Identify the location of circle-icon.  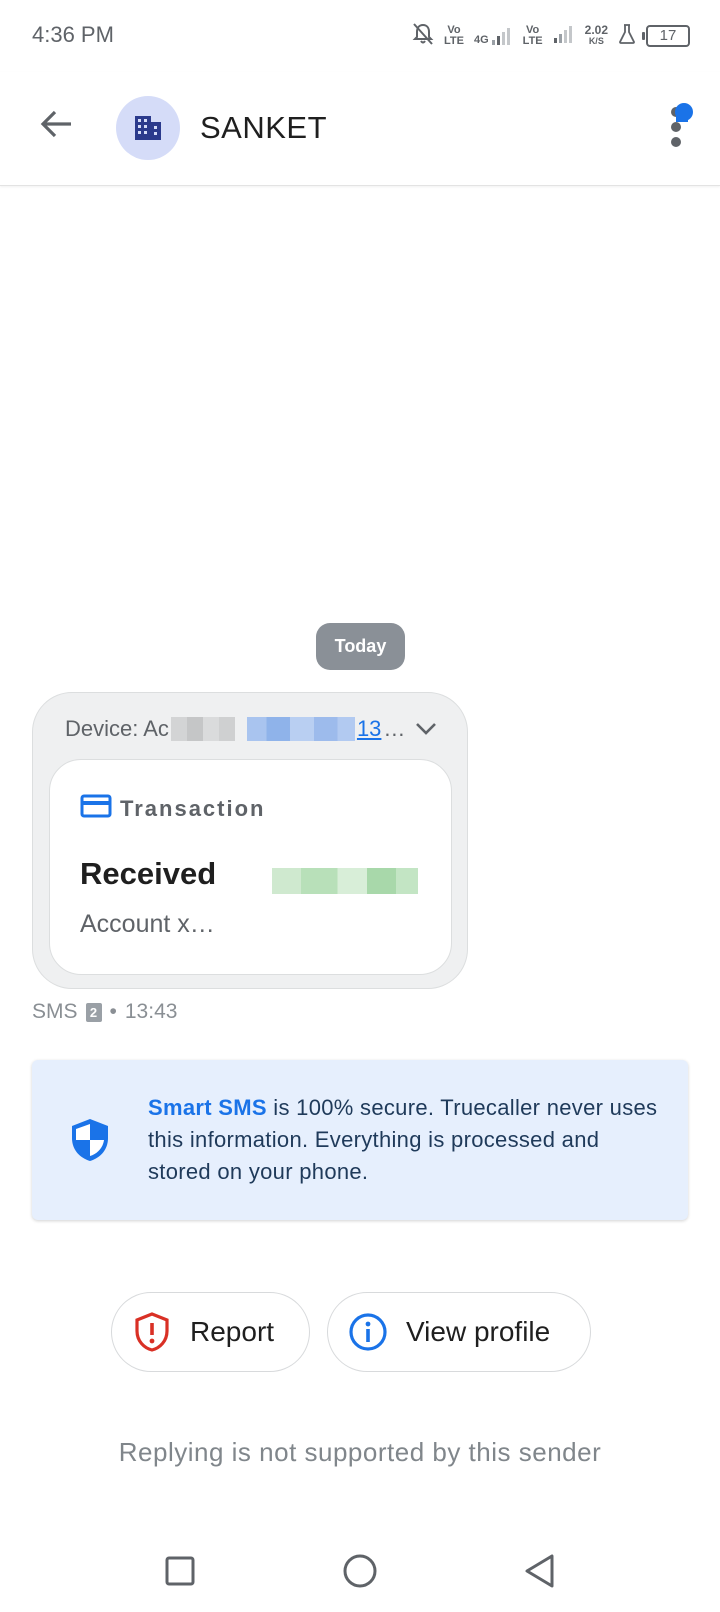
(360, 1571).